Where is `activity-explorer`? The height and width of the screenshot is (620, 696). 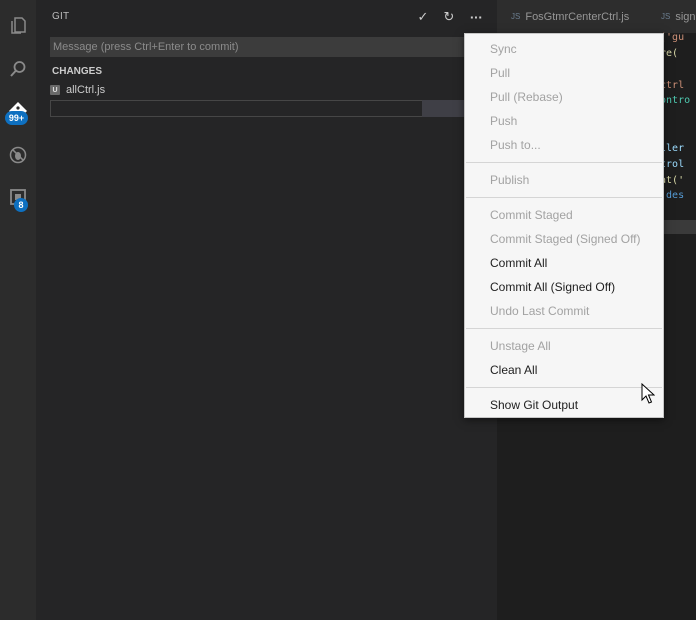
activity-explorer is located at coordinates (18, 25).